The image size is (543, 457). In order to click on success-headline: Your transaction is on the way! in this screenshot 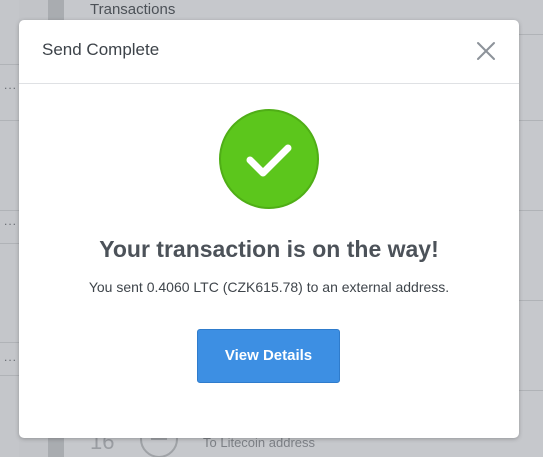, I will do `click(269, 249)`.